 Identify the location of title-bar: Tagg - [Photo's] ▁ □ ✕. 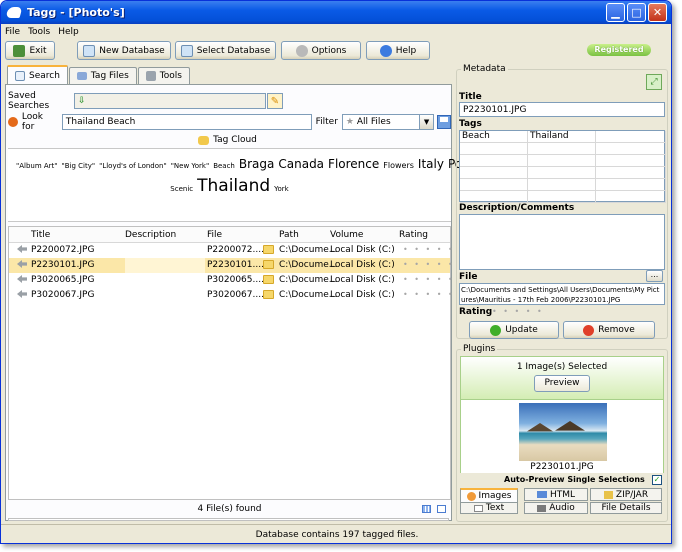
(336, 12).